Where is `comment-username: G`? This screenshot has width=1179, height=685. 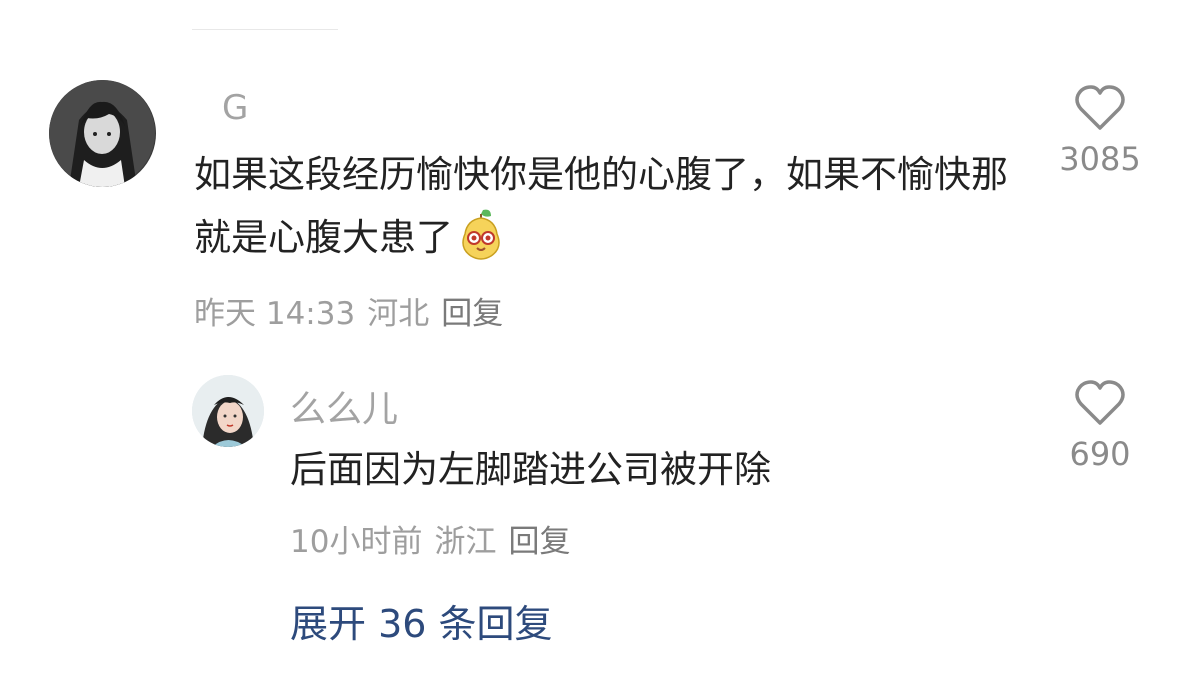
comment-username: G is located at coordinates (235, 108).